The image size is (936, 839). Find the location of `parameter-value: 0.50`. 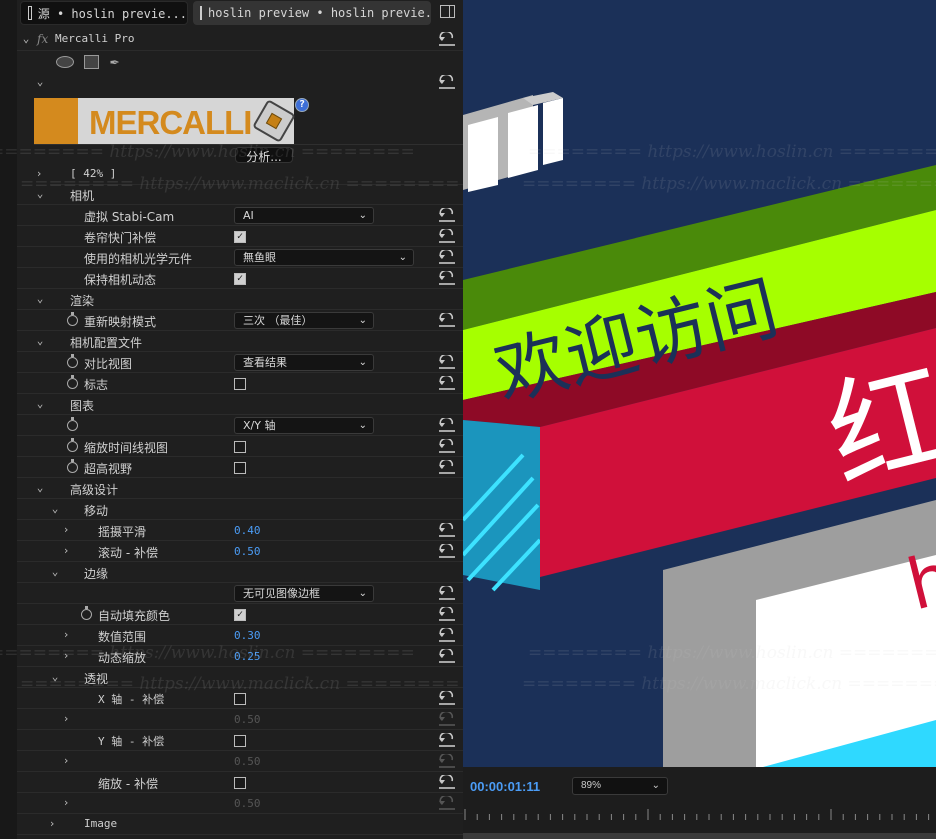

parameter-value: 0.50 is located at coordinates (247, 551).